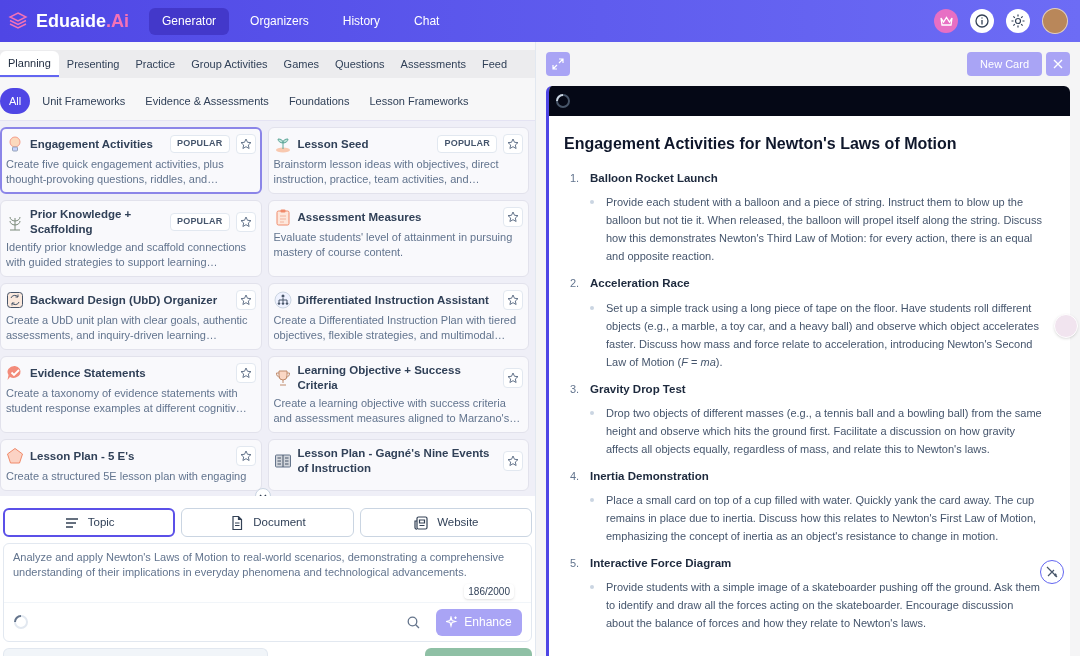 The image size is (1080, 656). Describe the element at coordinates (15, 300) in the screenshot. I see `arrows-cycle-icon` at that location.